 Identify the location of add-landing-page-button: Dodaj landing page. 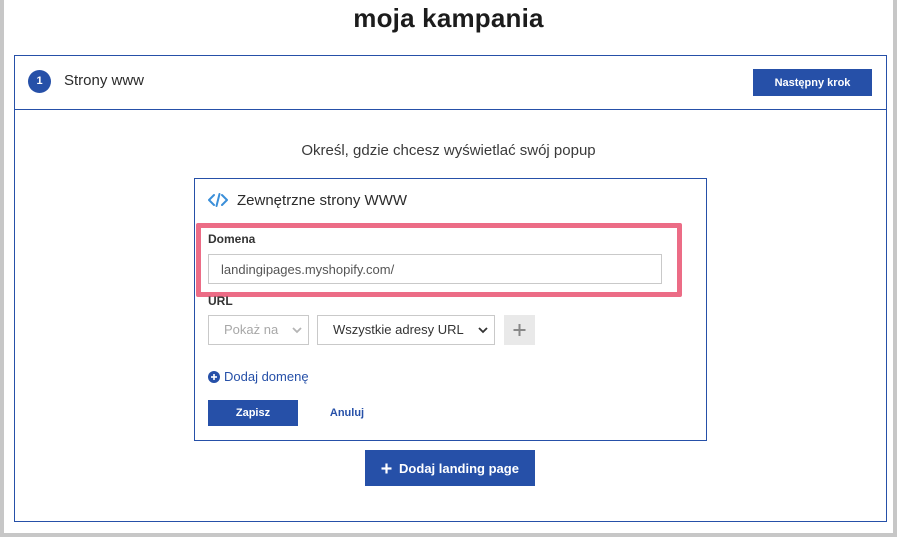
(450, 468).